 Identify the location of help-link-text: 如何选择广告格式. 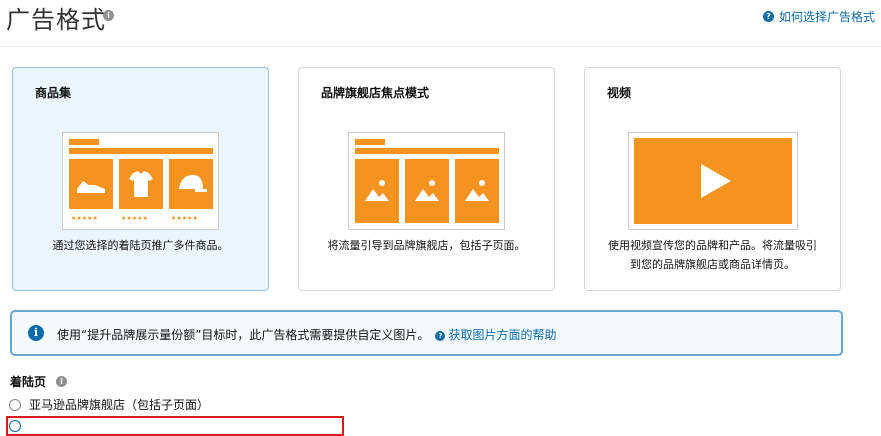
(826, 17).